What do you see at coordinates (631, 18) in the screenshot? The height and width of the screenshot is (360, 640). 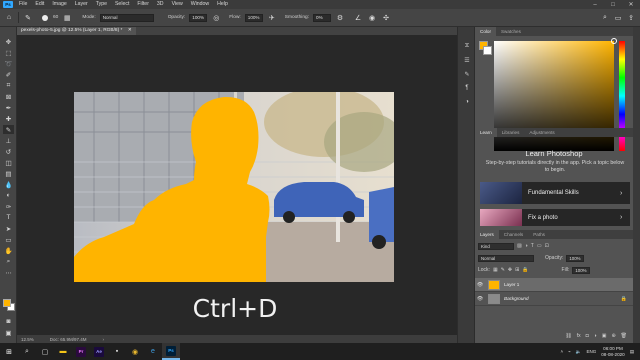 I see `share-icon: ⇪` at bounding box center [631, 18].